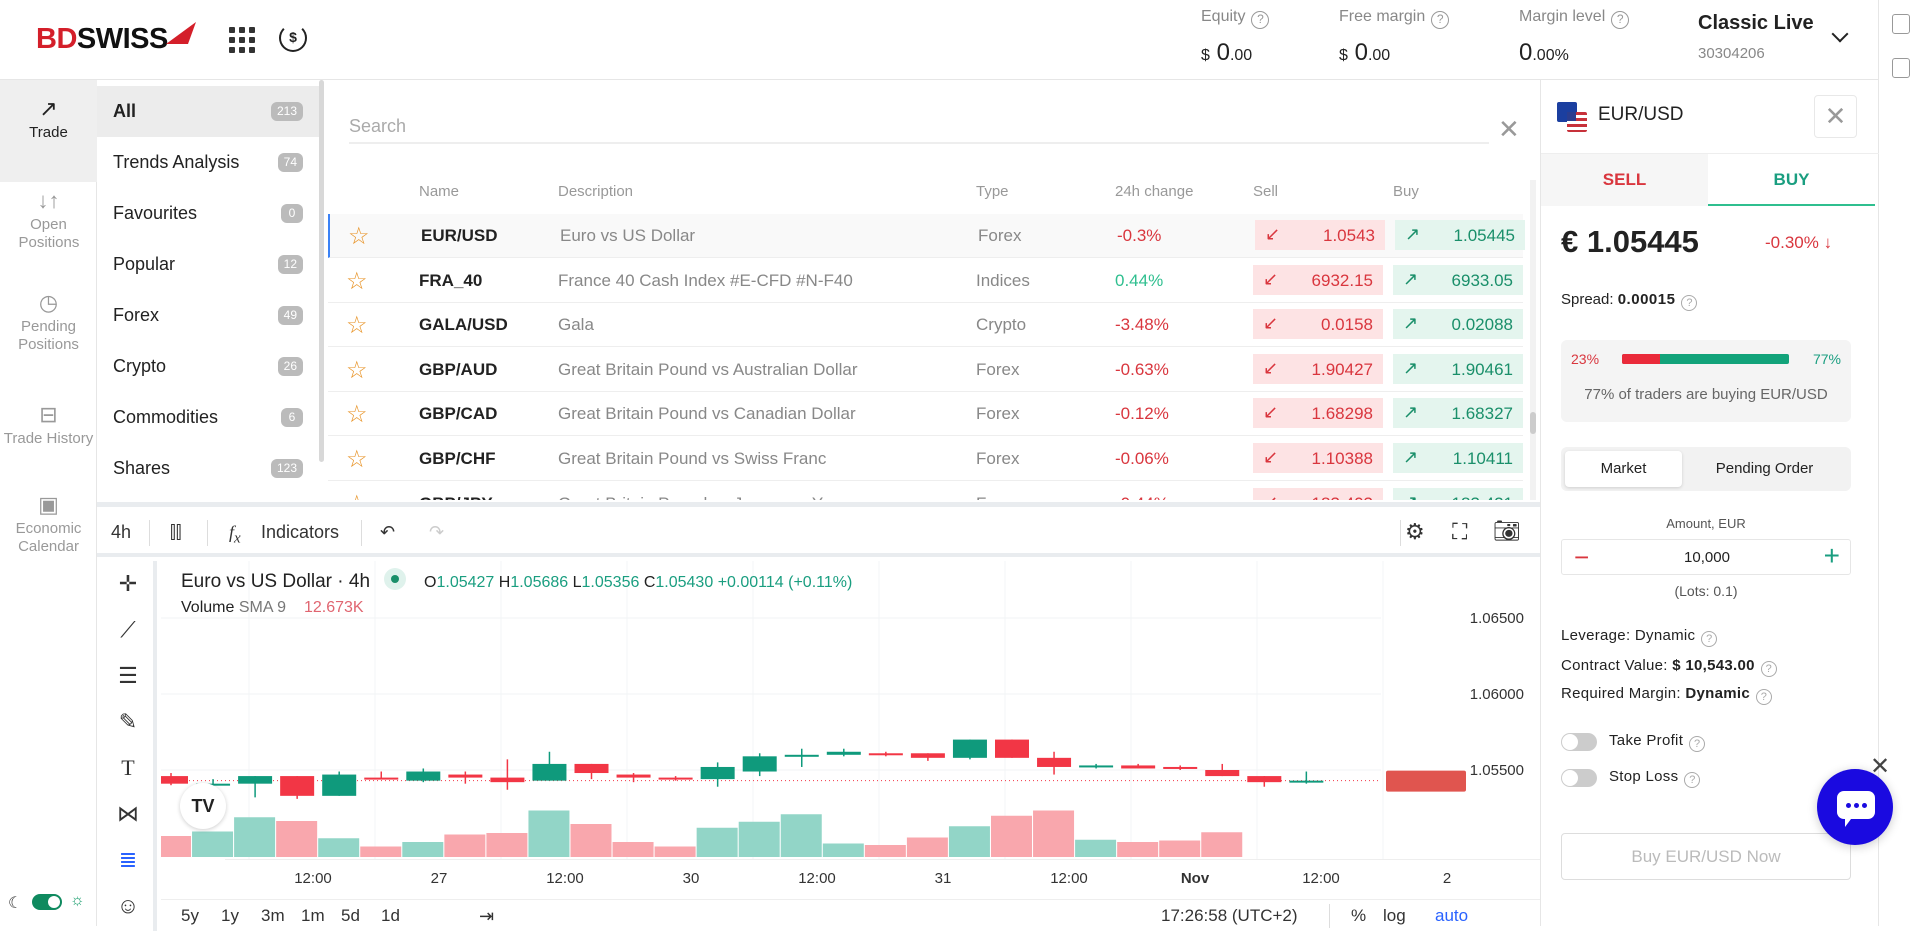 The image size is (1920, 931). What do you see at coordinates (230, 916) in the screenshot?
I see `range-button-1y: 1y` at bounding box center [230, 916].